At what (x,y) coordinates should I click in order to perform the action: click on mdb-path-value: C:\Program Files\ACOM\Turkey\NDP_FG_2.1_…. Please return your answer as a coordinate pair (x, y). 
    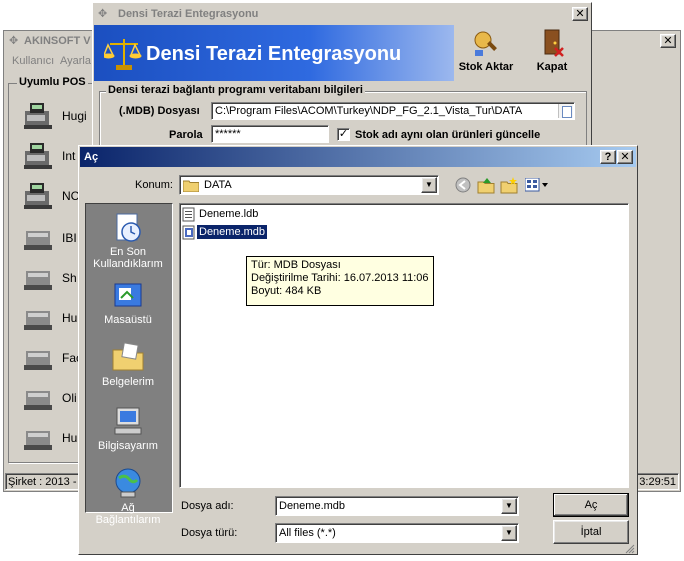
    Looking at the image, I should click on (369, 111).